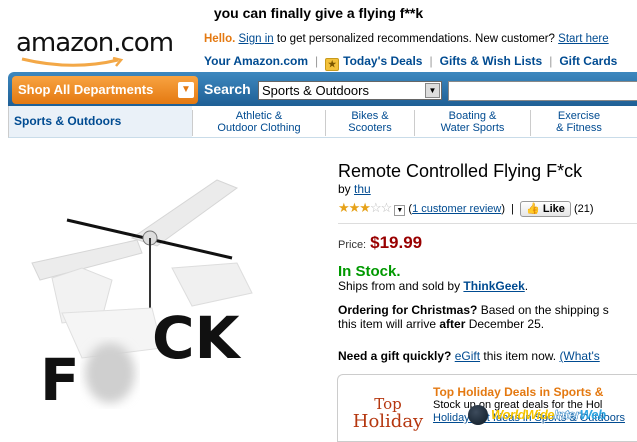  Describe the element at coordinates (352, 245) in the screenshot. I see `price-label: Price:` at that location.